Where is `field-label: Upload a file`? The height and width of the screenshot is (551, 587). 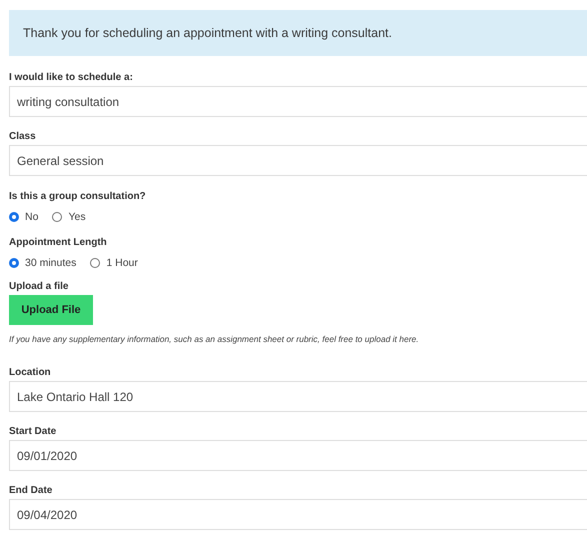
field-label: Upload a file is located at coordinates (38, 286).